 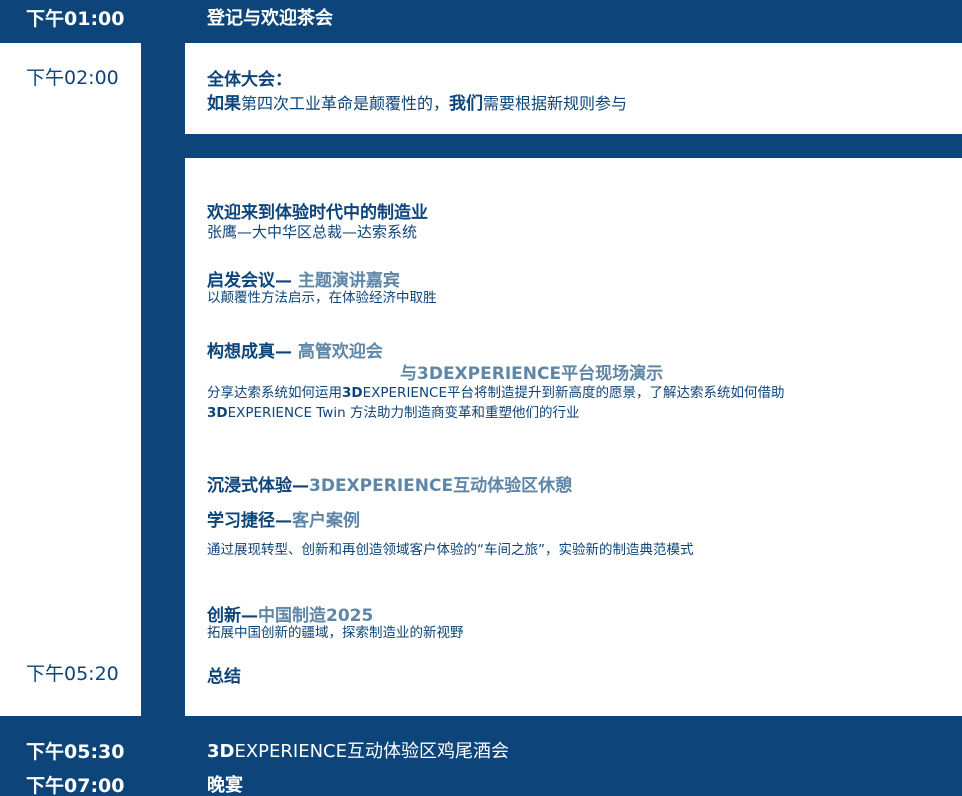 I want to click on vision-title-gray-2: 与3DEXPERIENCE平台现场演示, so click(x=532, y=374).